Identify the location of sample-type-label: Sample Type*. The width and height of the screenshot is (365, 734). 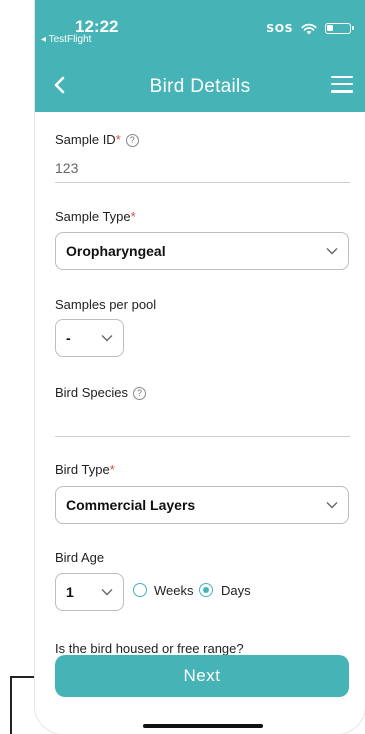
(95, 216).